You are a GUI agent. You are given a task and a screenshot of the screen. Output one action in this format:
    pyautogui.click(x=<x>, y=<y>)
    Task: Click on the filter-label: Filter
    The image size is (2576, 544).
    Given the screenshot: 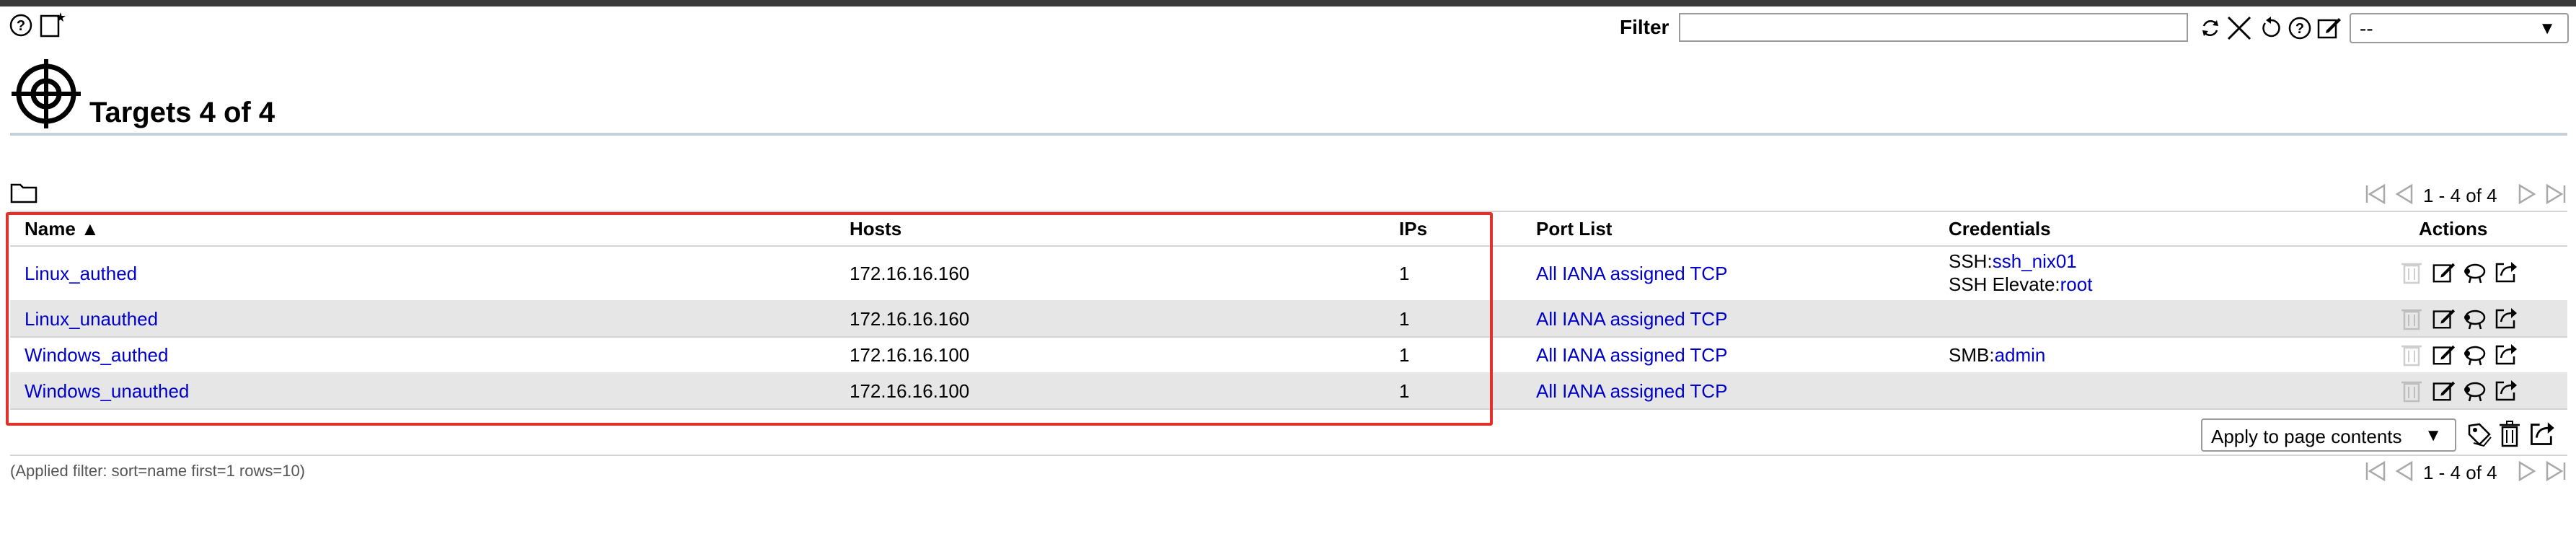 What is the action you would take?
    pyautogui.click(x=1644, y=27)
    